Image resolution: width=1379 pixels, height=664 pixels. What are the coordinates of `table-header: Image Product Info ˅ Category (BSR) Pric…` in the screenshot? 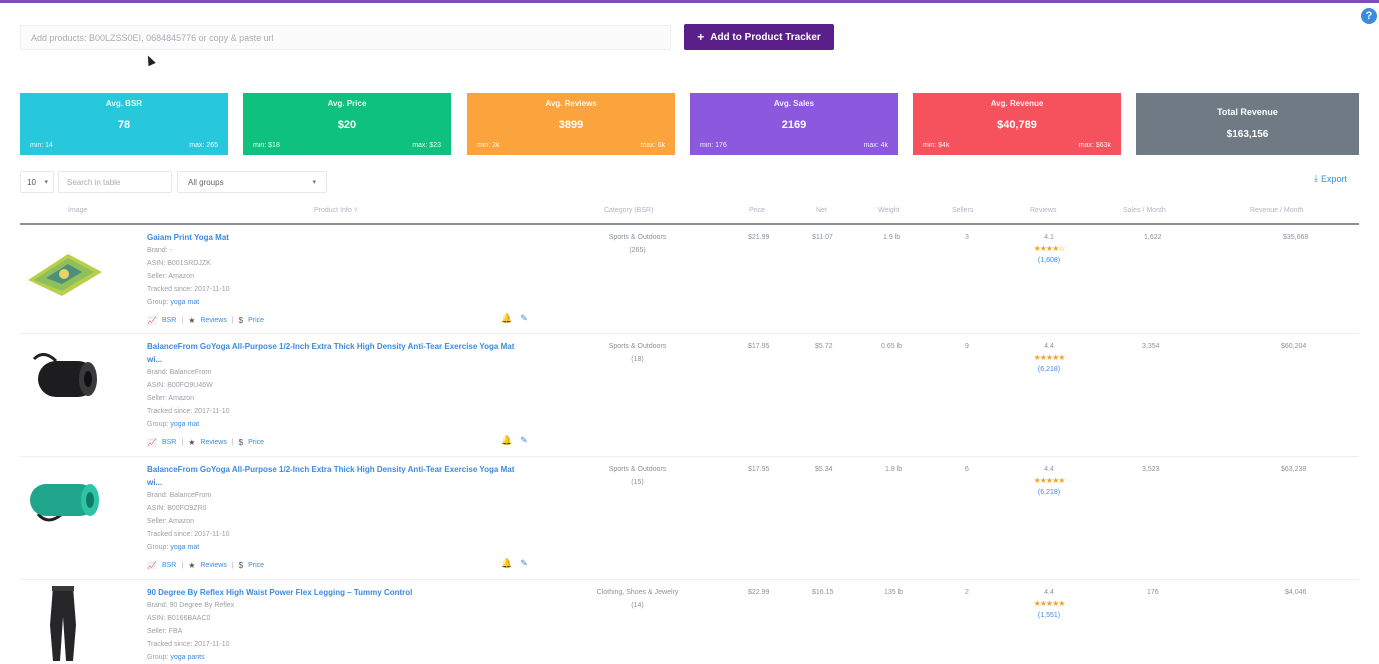 It's located at (689, 212).